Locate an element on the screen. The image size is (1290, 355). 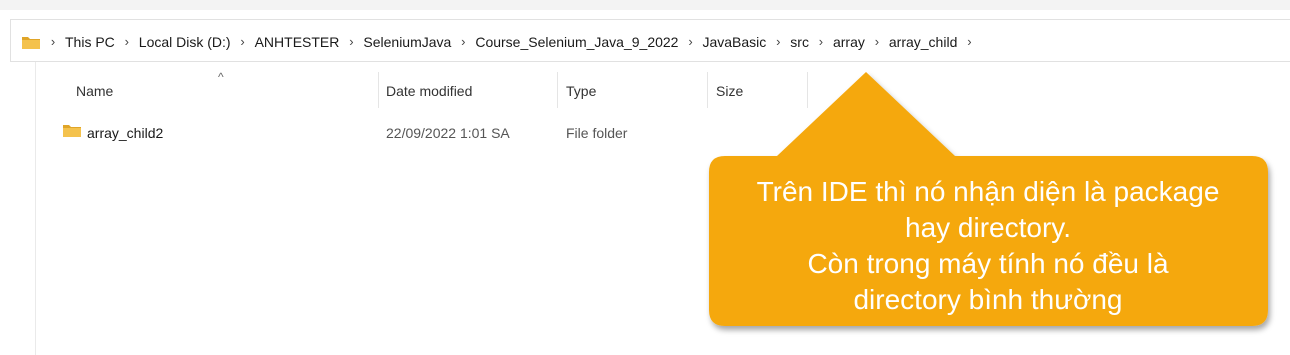
callout-line: Trên IDE thì nó nhận diện là package is located at coordinates (988, 191).